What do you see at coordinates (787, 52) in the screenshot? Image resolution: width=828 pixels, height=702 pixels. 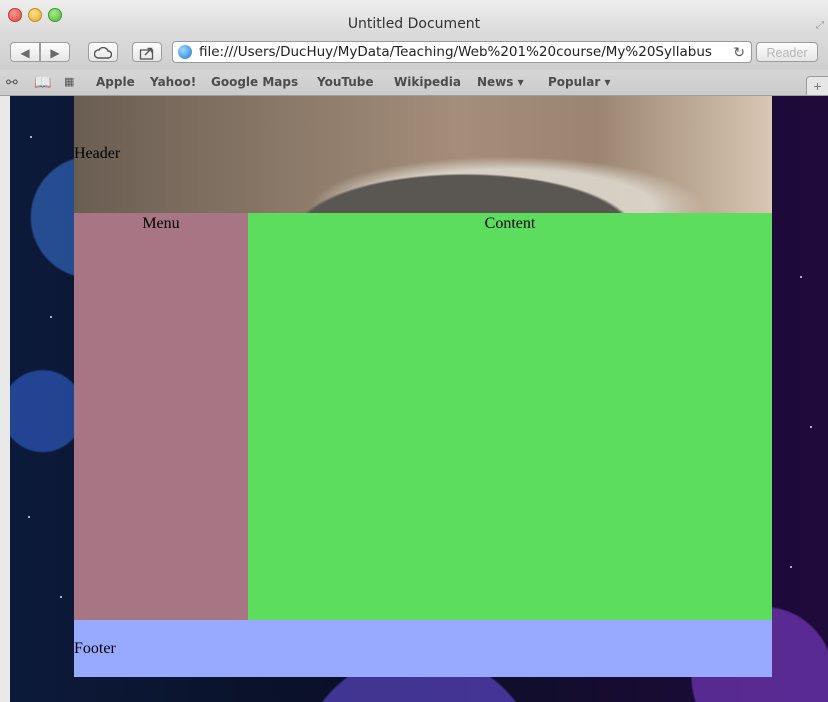 I see `reader-button: Reader` at bounding box center [787, 52].